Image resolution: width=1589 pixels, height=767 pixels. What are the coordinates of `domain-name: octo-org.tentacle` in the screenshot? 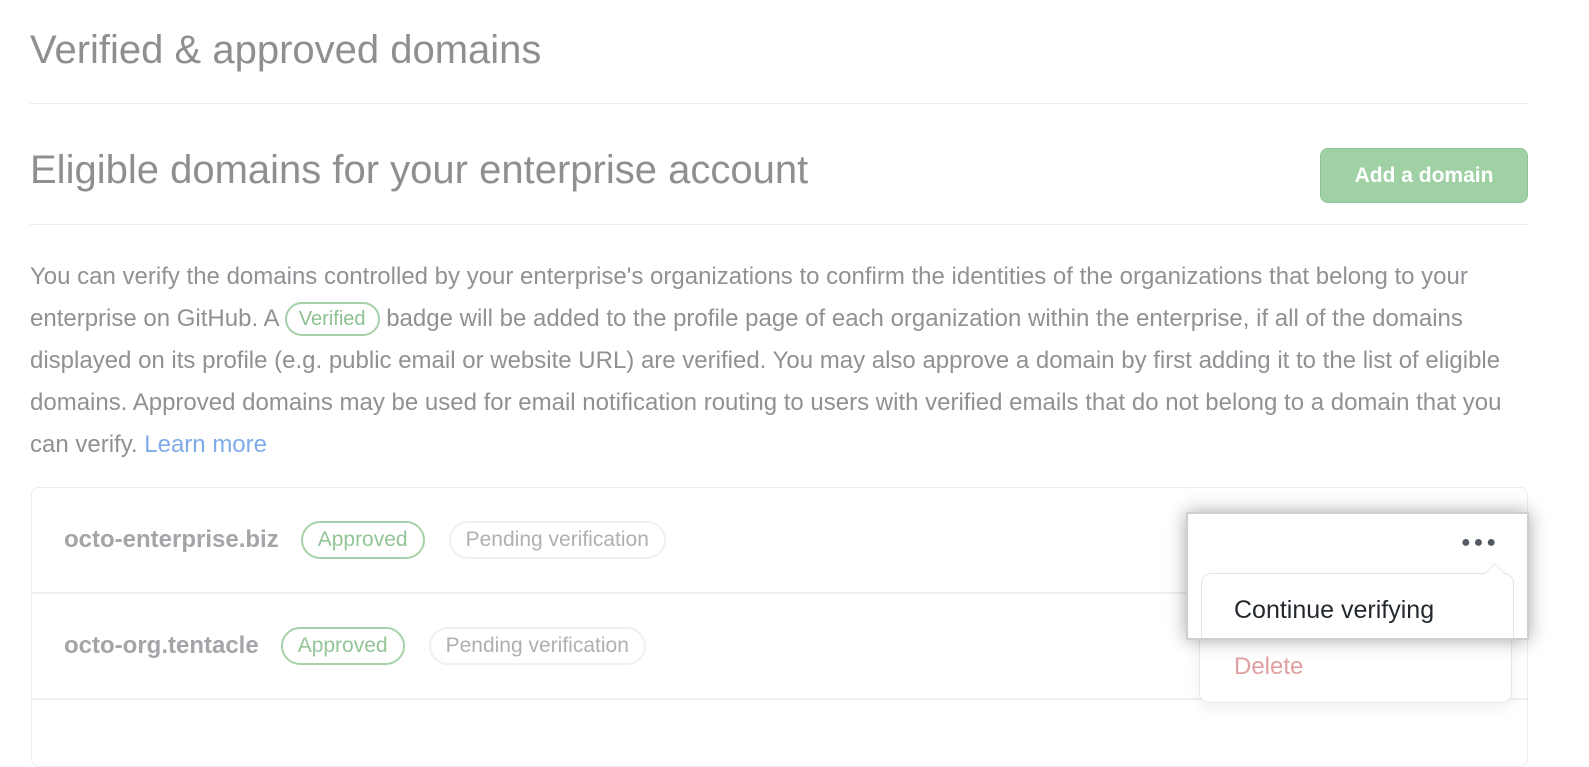 It's located at (161, 645).